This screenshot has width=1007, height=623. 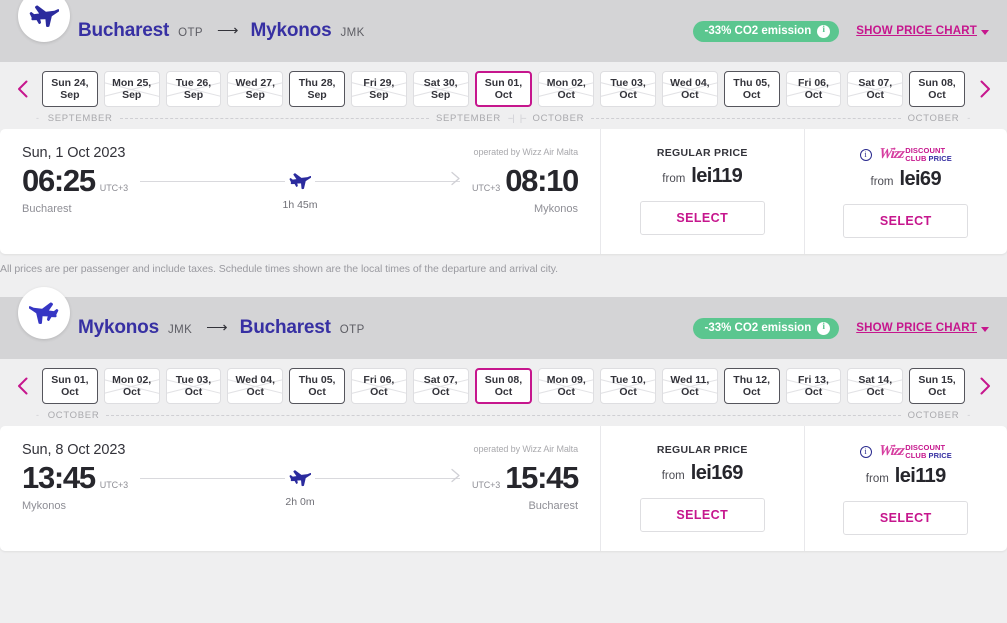 What do you see at coordinates (486, 188) in the screenshot?
I see `arrival-utc: UTC+3` at bounding box center [486, 188].